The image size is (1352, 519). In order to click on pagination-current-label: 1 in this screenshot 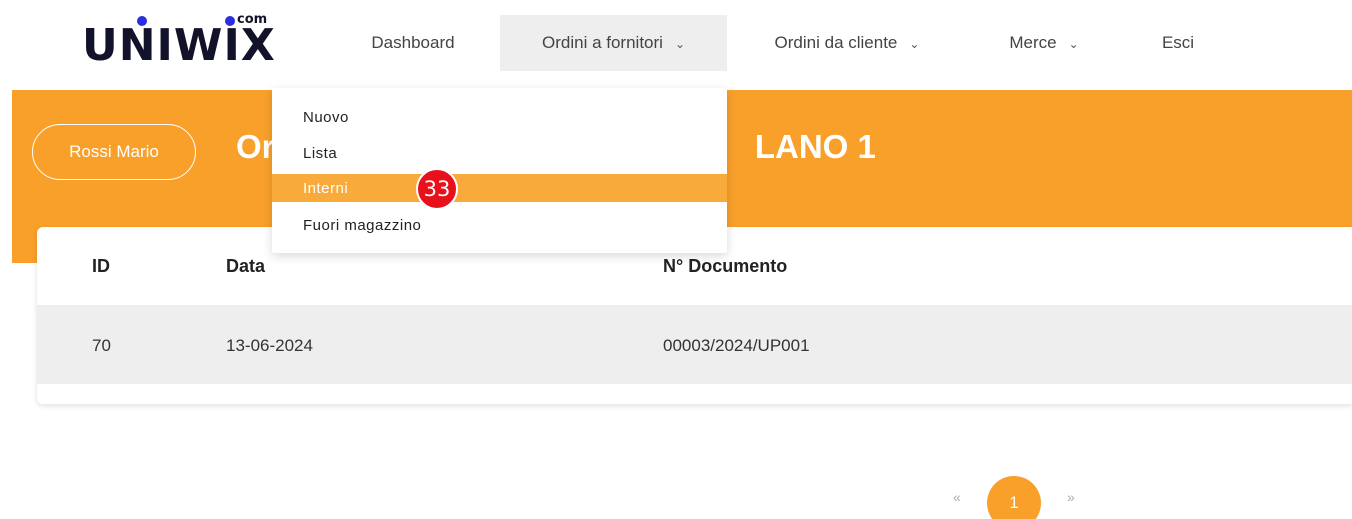, I will do `click(1014, 502)`.